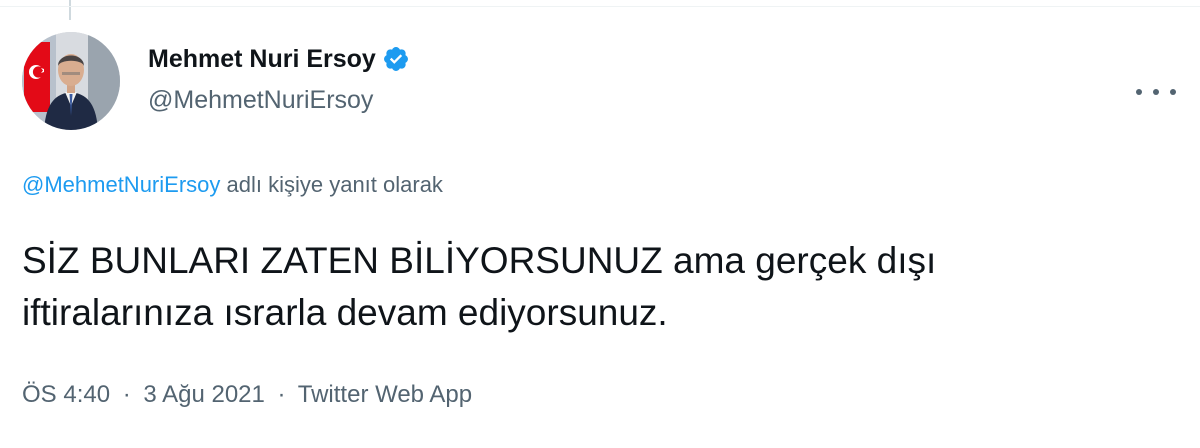 Image resolution: width=1200 pixels, height=448 pixels. Describe the element at coordinates (385, 394) in the screenshot. I see `tweet-source: Twitter Web App` at that location.